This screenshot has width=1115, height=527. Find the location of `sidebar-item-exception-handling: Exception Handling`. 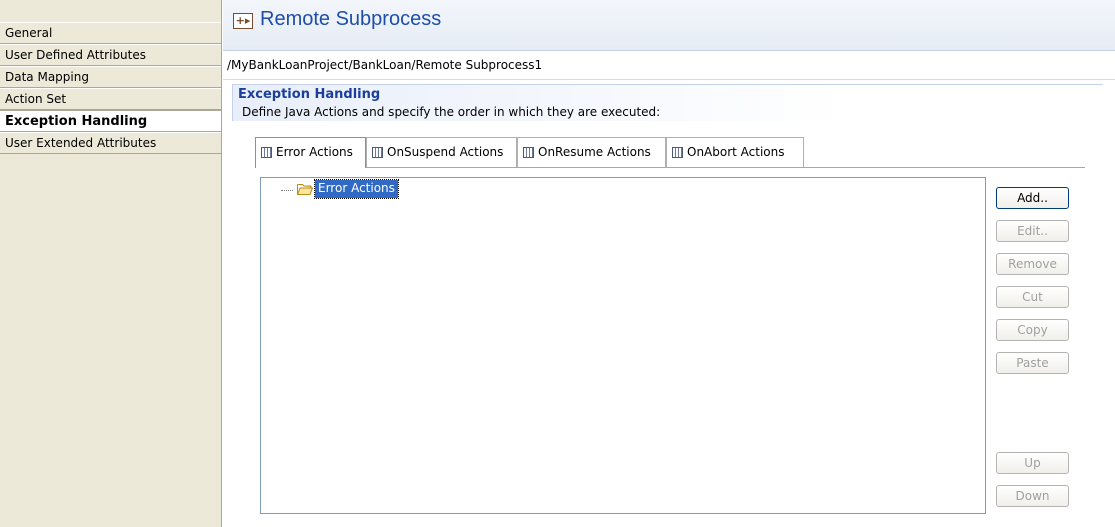

sidebar-item-exception-handling: Exception Handling is located at coordinates (110, 121).